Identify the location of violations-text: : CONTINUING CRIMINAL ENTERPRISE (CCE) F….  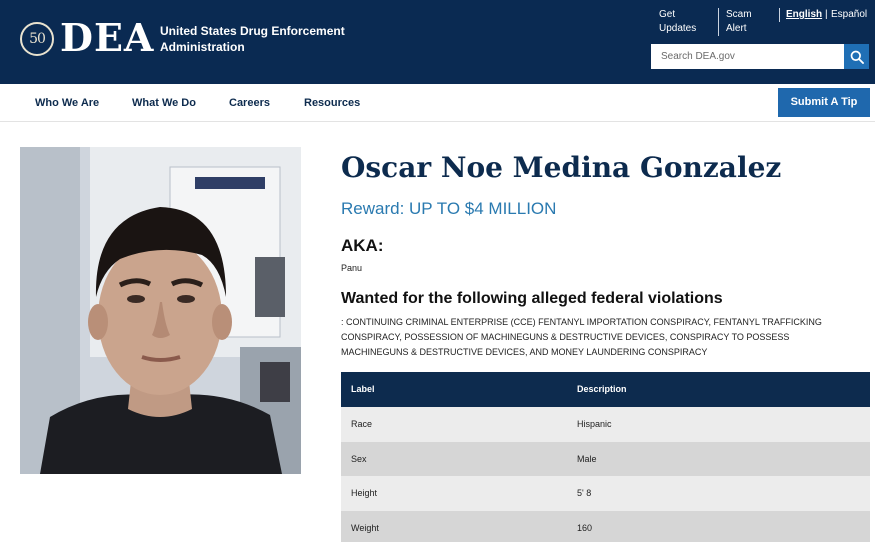
(606, 337).